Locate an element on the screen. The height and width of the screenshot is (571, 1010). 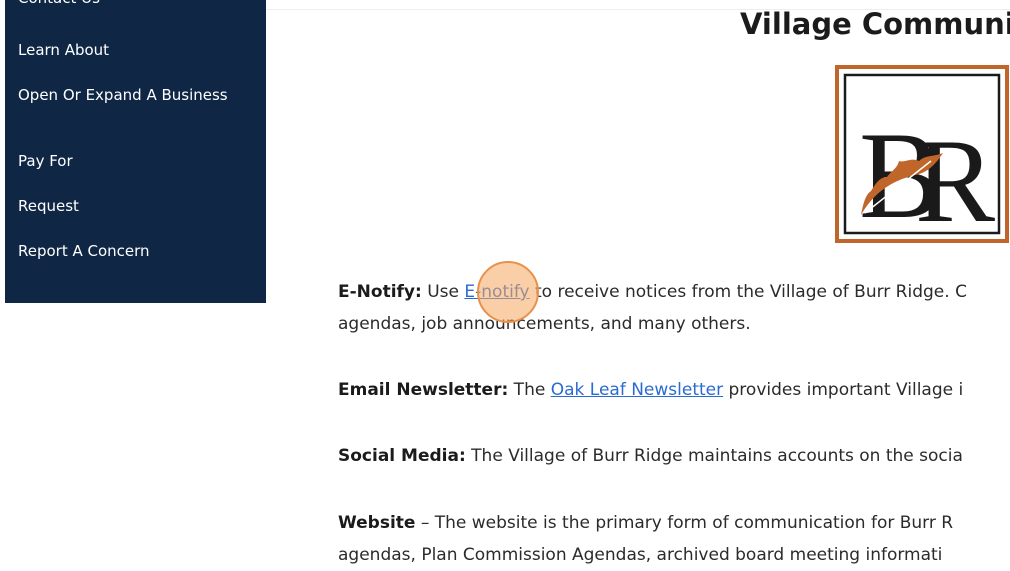
sidebar-item-open-or-expand-business: Open Or Expand A Business is located at coordinates (133, 95).